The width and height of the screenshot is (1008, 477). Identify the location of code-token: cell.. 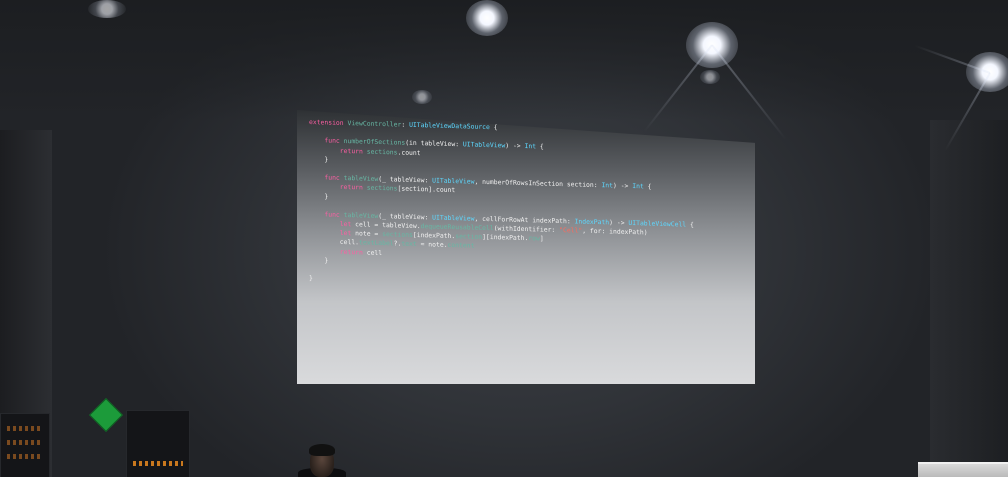
(334, 242).